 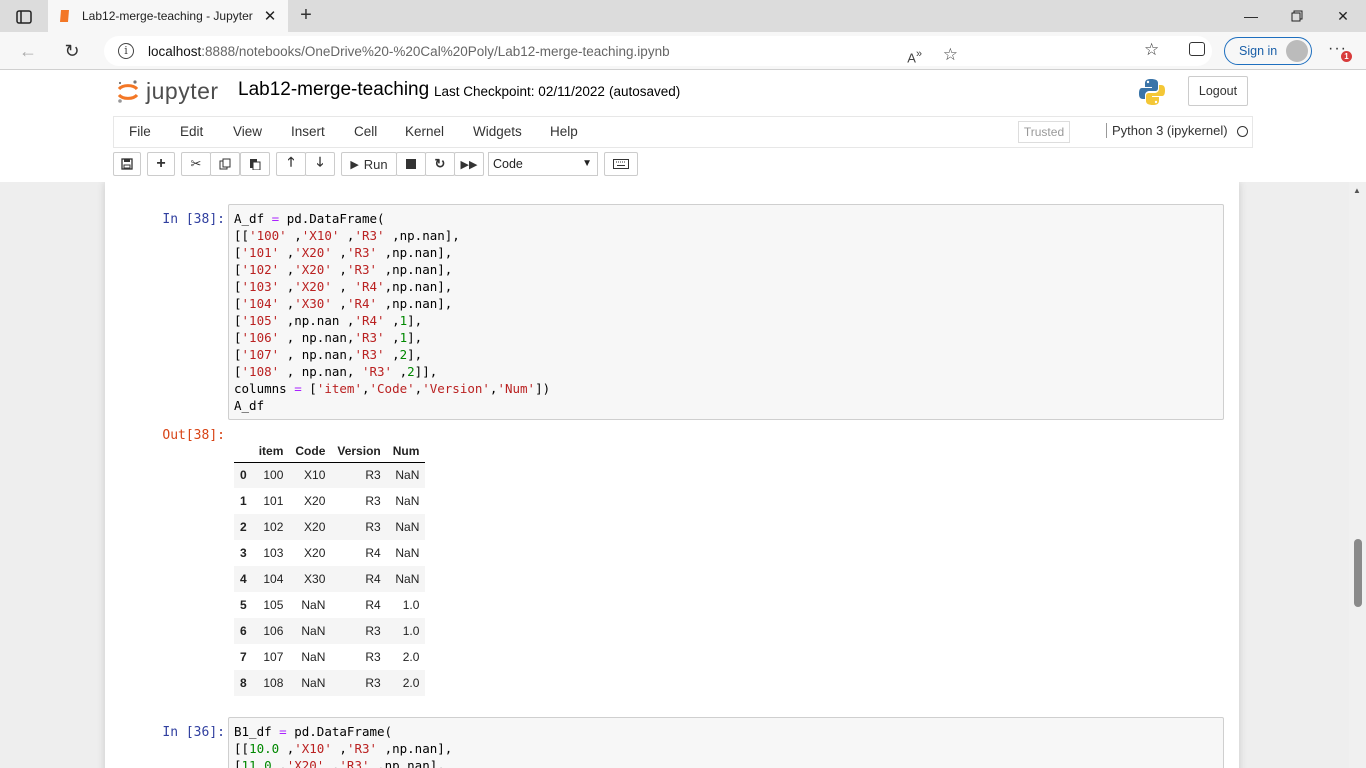 I want to click on favorites-icon: ☆, so click(x=1151, y=50).